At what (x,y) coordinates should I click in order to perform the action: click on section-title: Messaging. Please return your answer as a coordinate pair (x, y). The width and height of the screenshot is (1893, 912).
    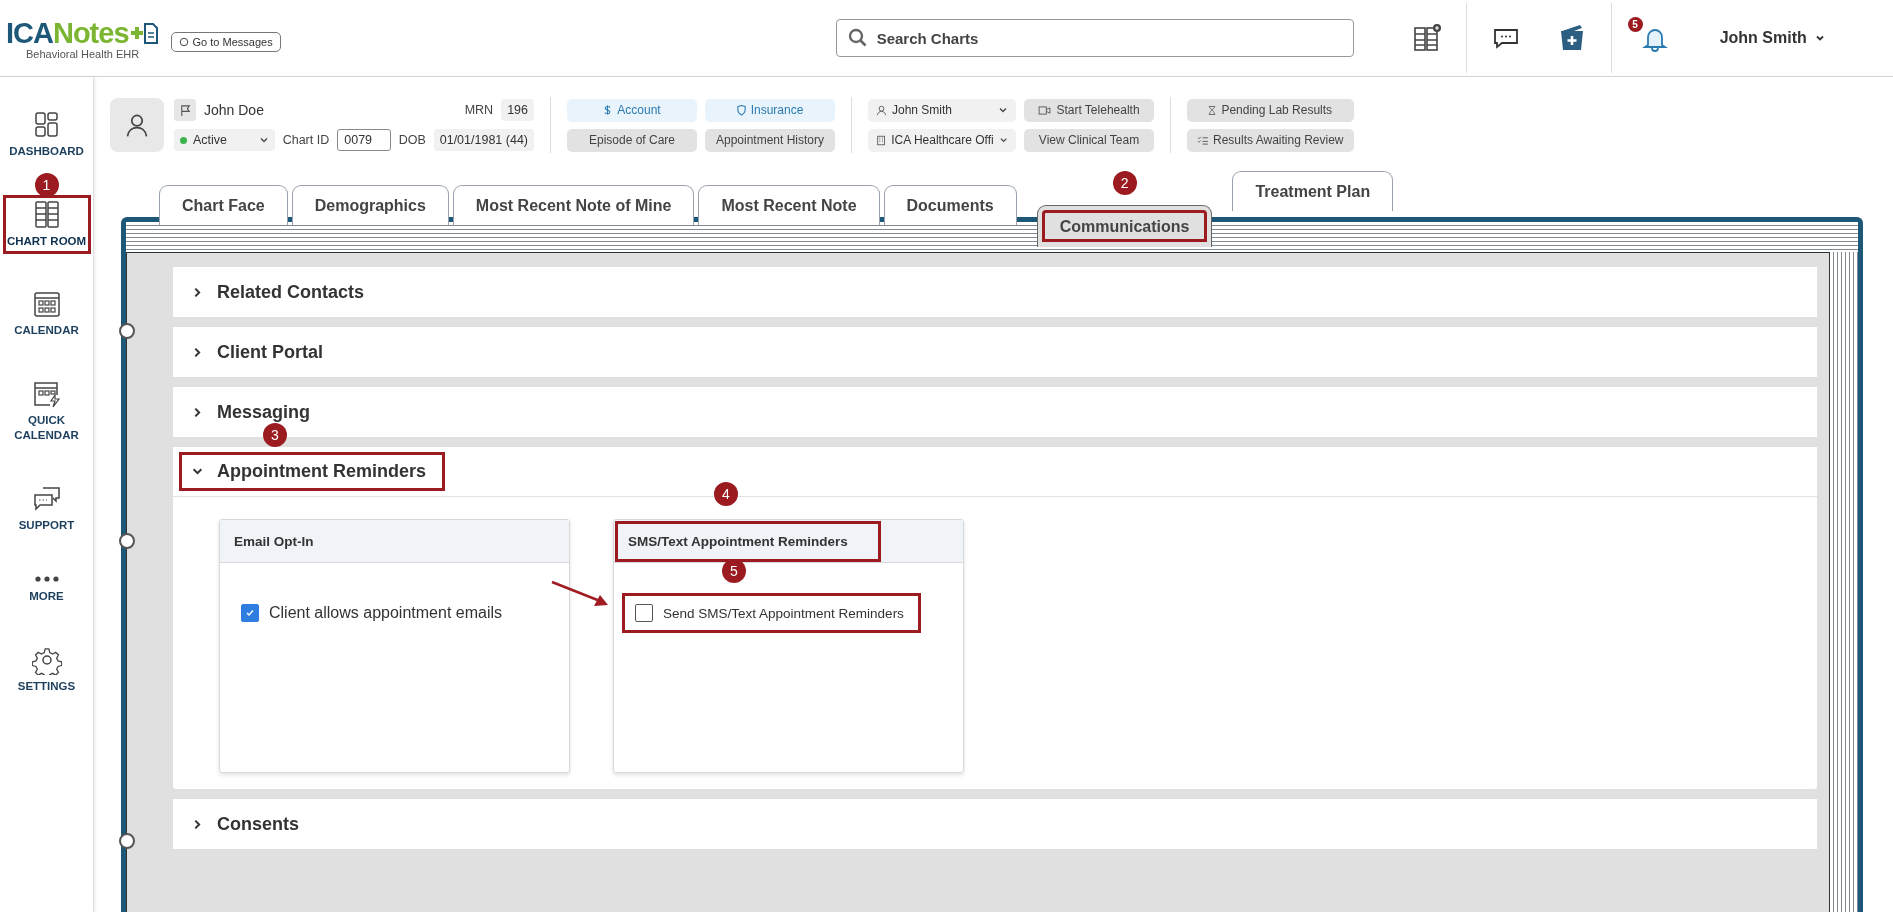
    Looking at the image, I should click on (264, 412).